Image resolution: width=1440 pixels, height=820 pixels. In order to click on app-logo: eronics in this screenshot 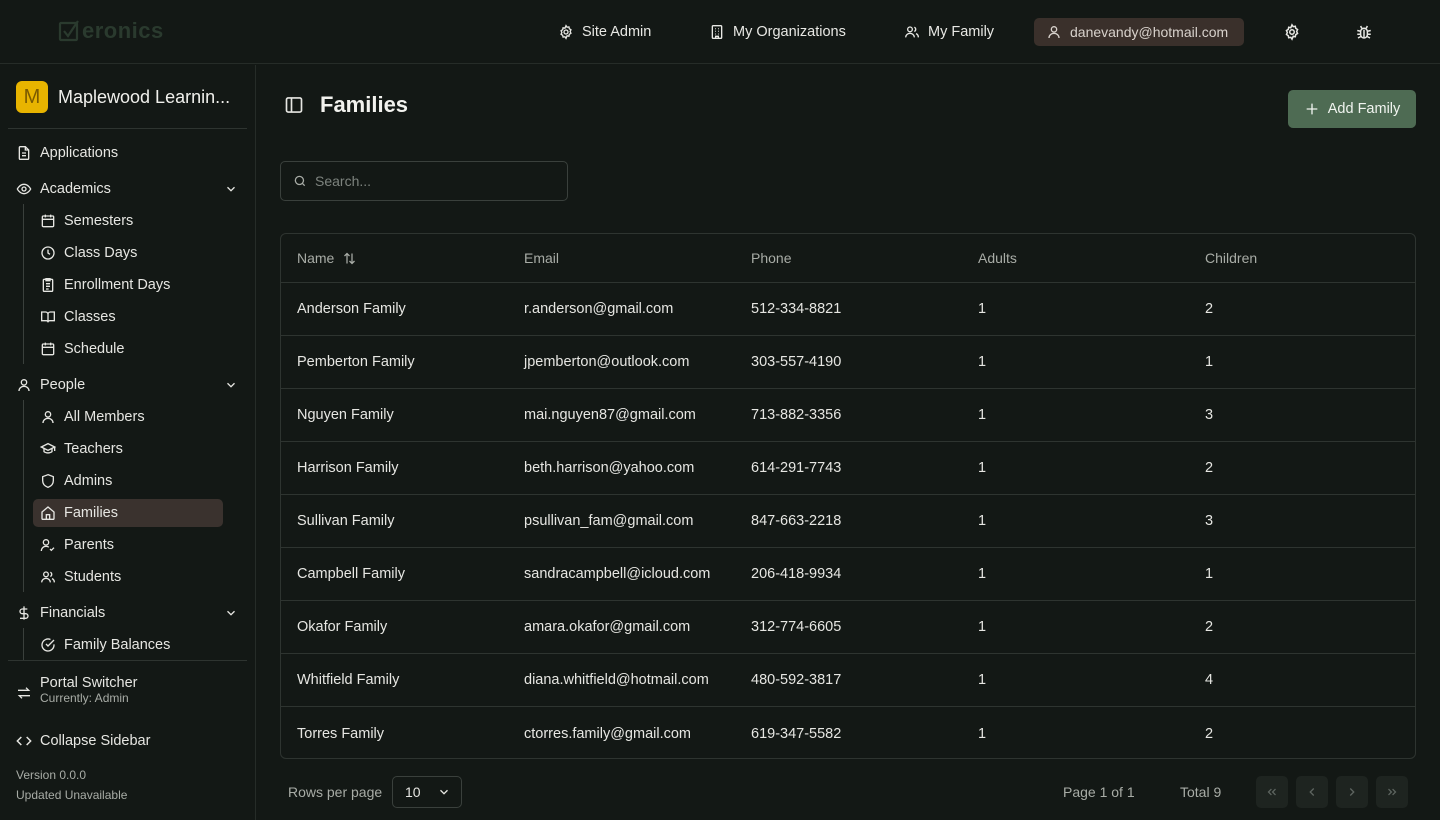, I will do `click(111, 31)`.